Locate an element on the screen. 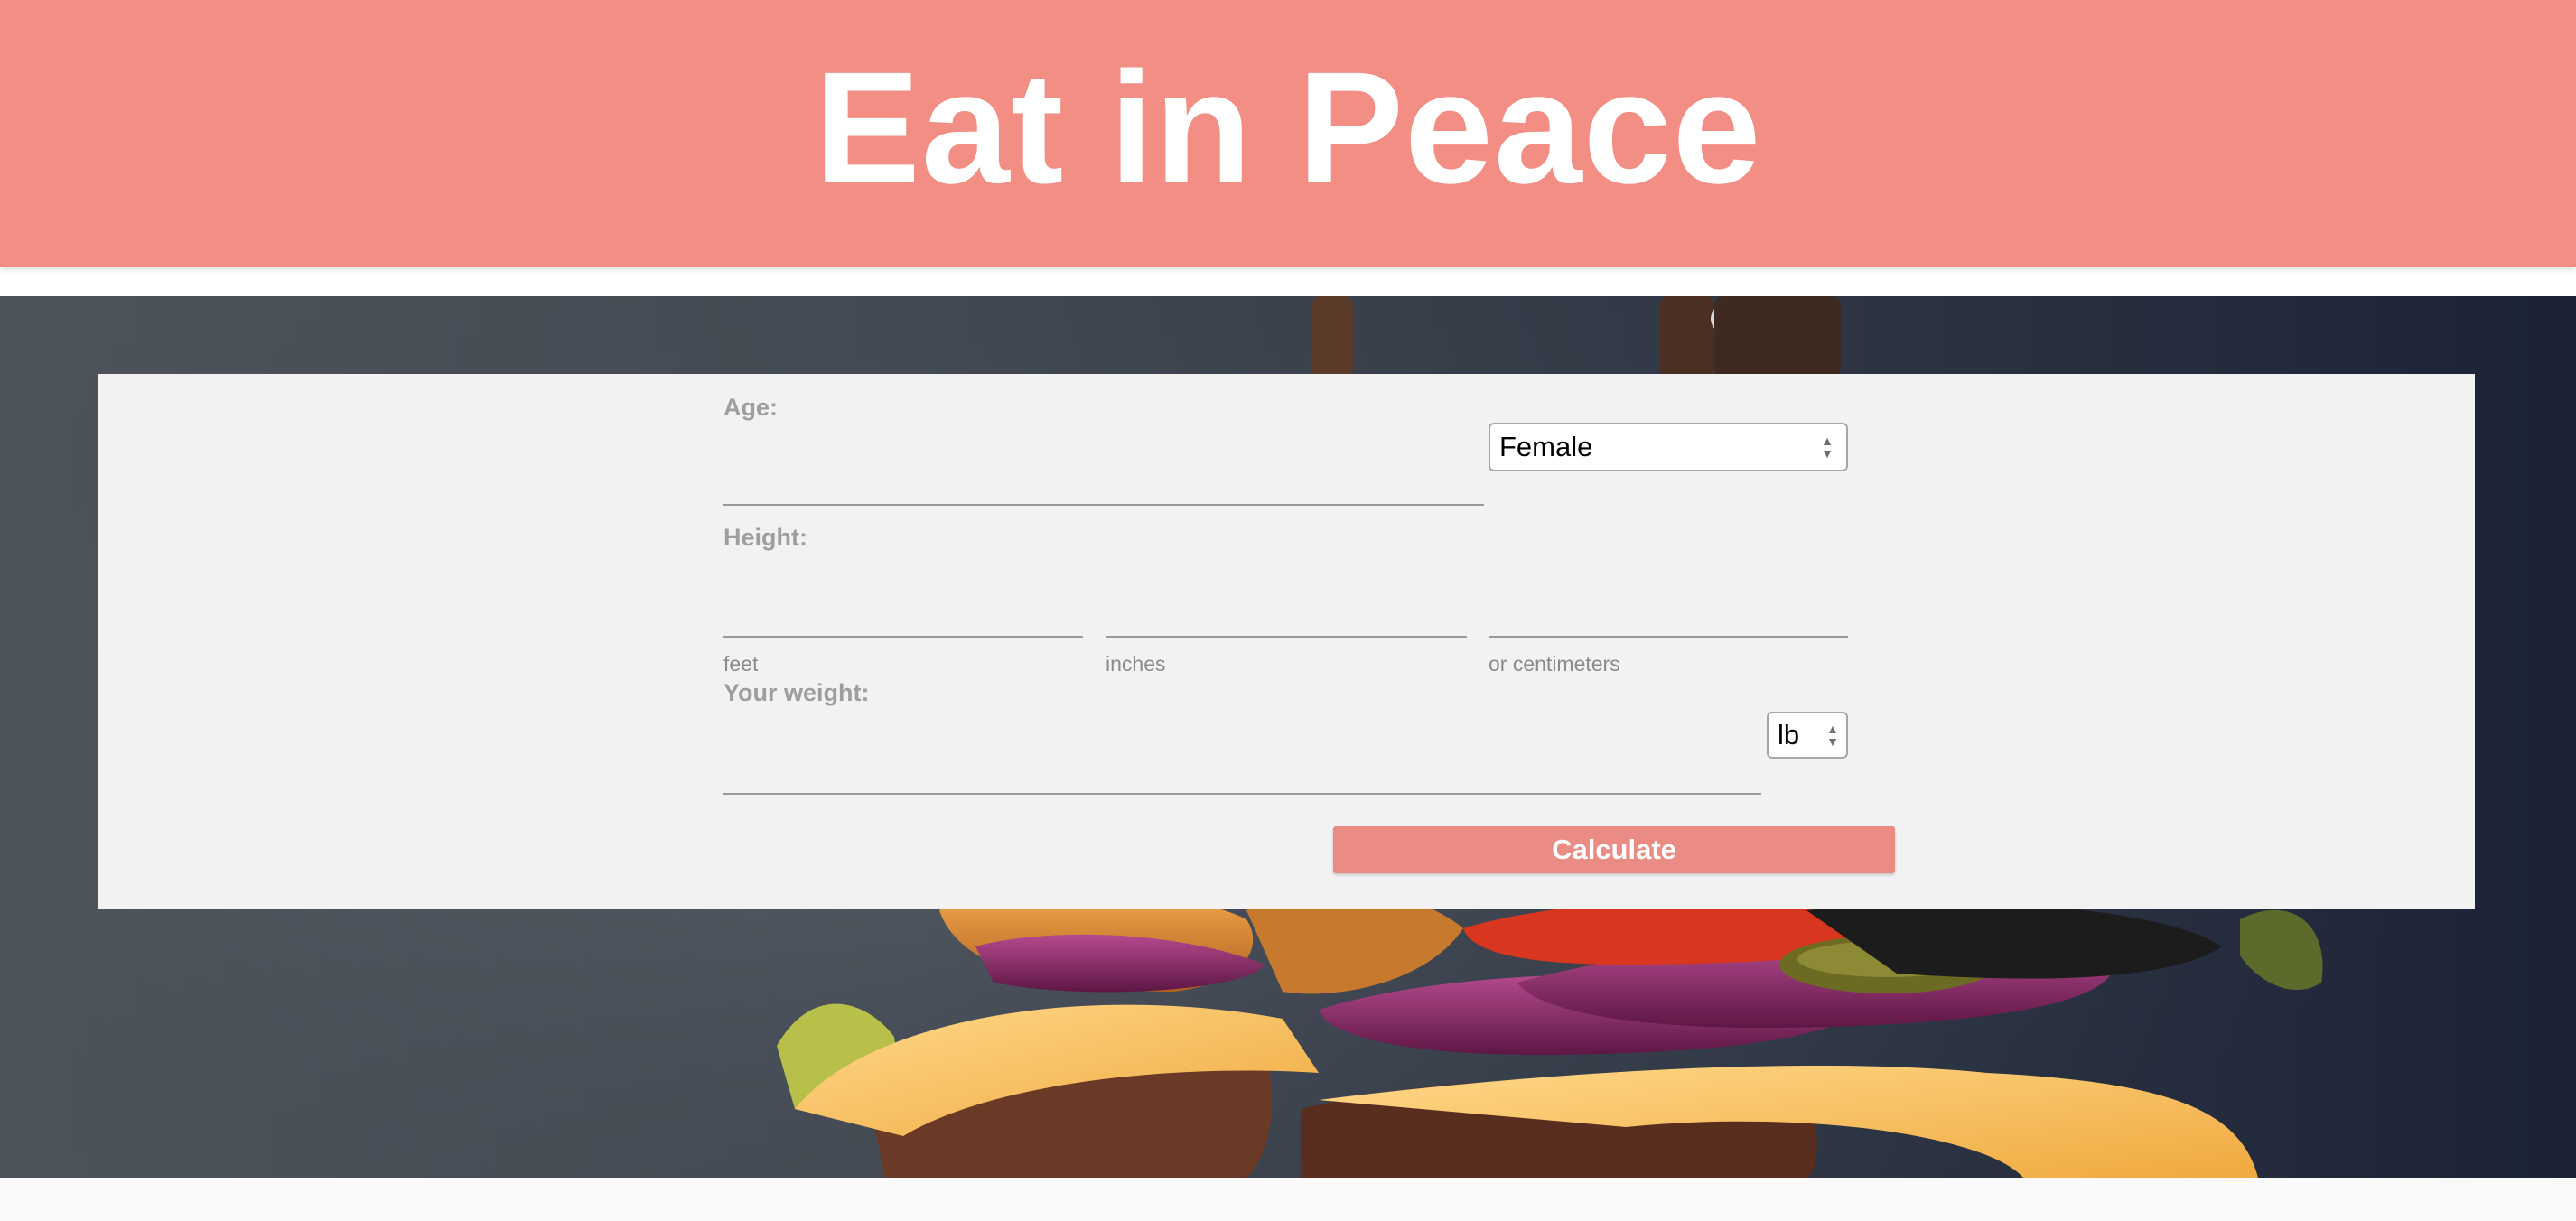  sex-select: Female ▲ ▼ is located at coordinates (1669, 447).